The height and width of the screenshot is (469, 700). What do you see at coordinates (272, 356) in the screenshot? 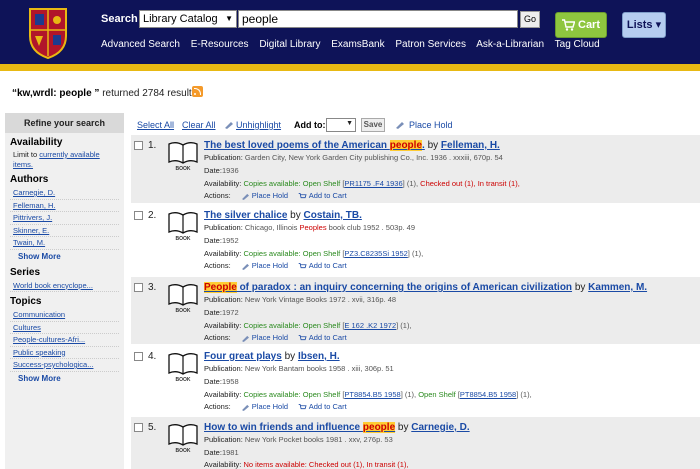
I see `result-title: Four great plays by Ibsen, H.` at bounding box center [272, 356].